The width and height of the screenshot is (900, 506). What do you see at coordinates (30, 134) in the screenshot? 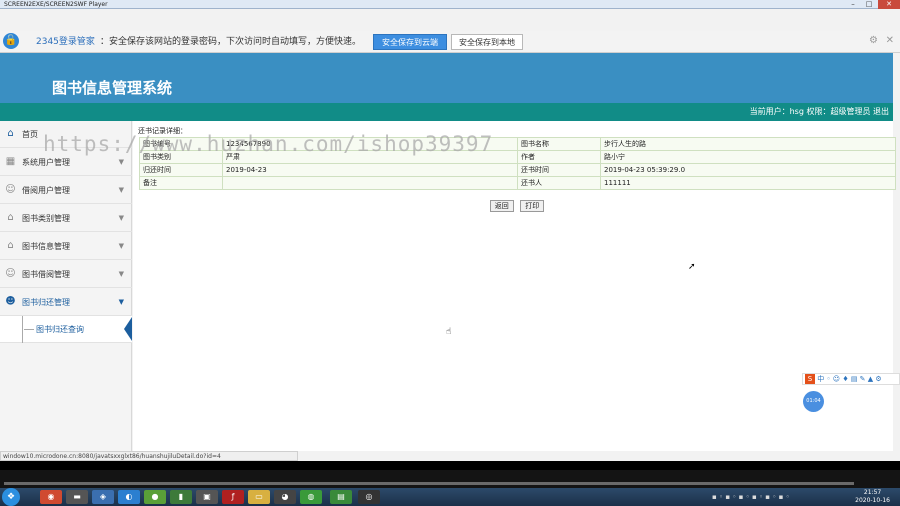
I see `sidebar-item-label: 首页` at bounding box center [30, 134].